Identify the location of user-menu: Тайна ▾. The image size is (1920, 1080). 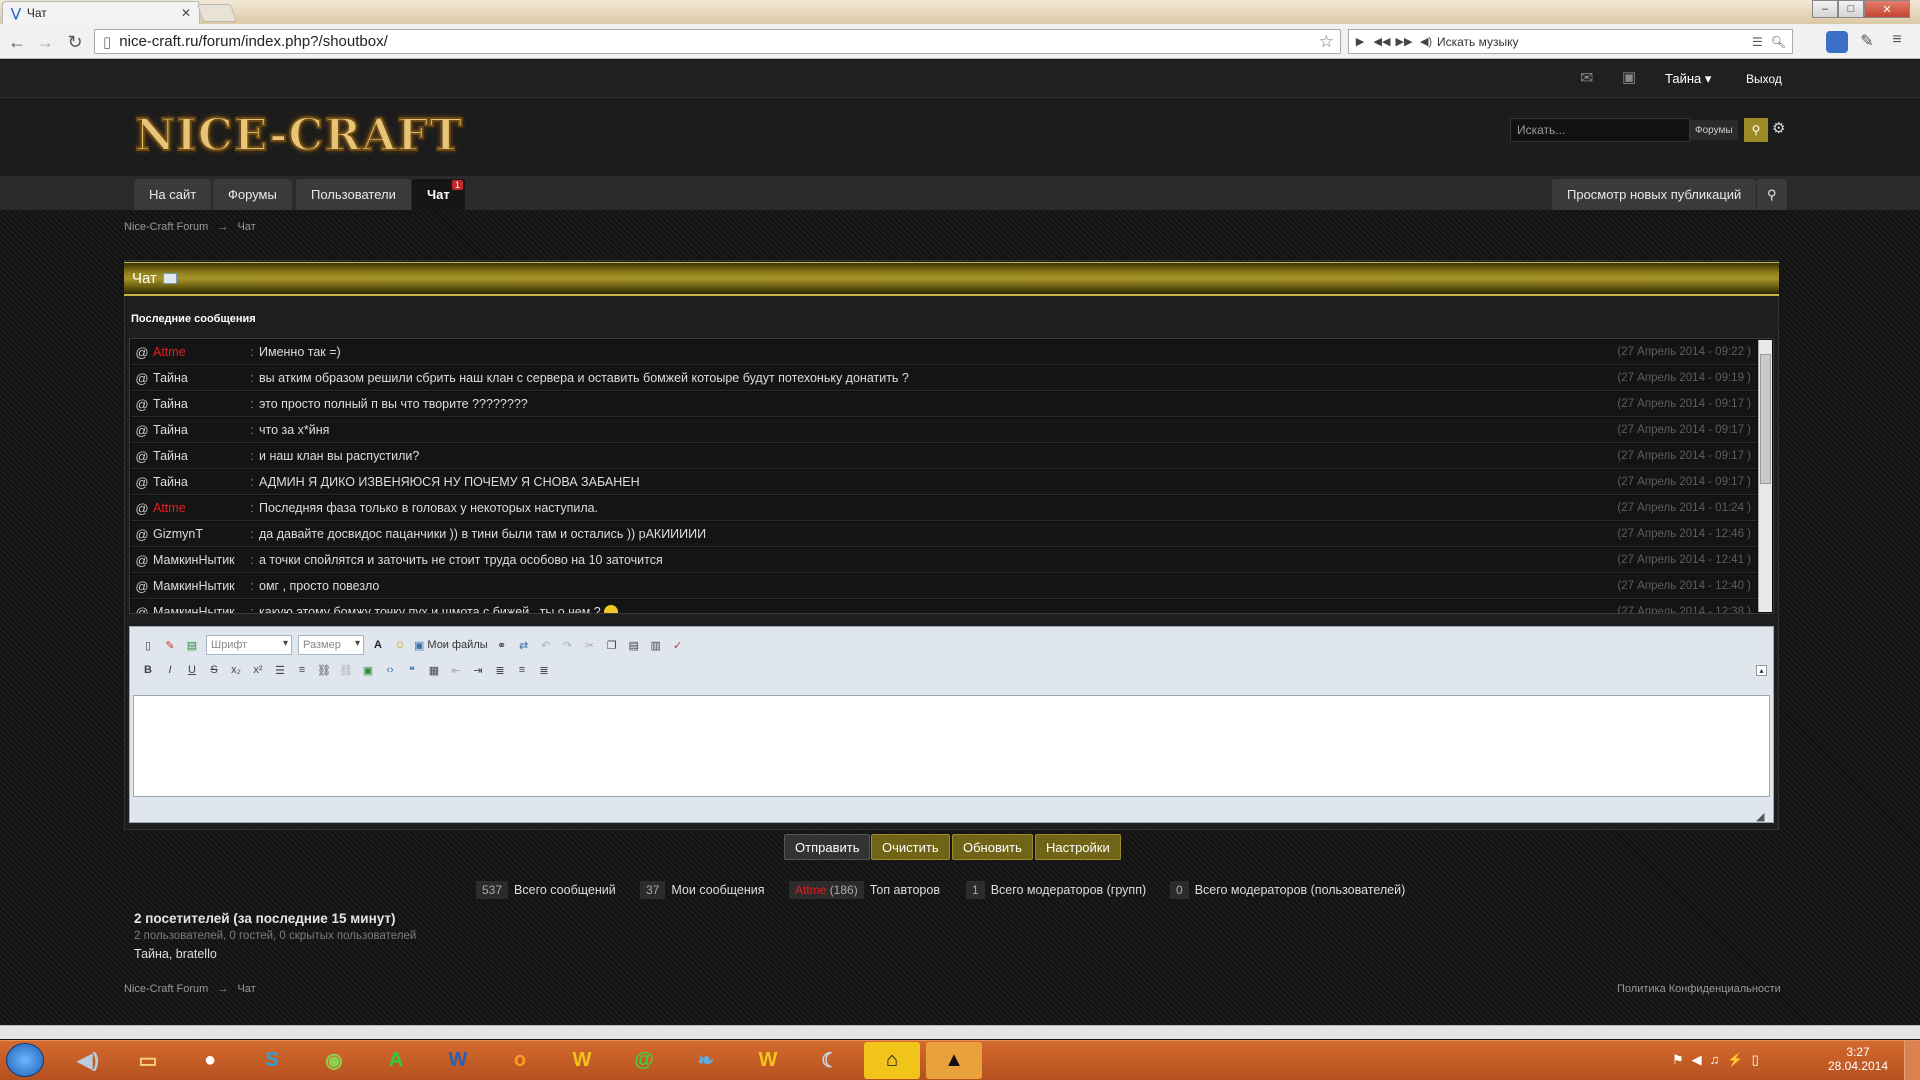
(1688, 79).